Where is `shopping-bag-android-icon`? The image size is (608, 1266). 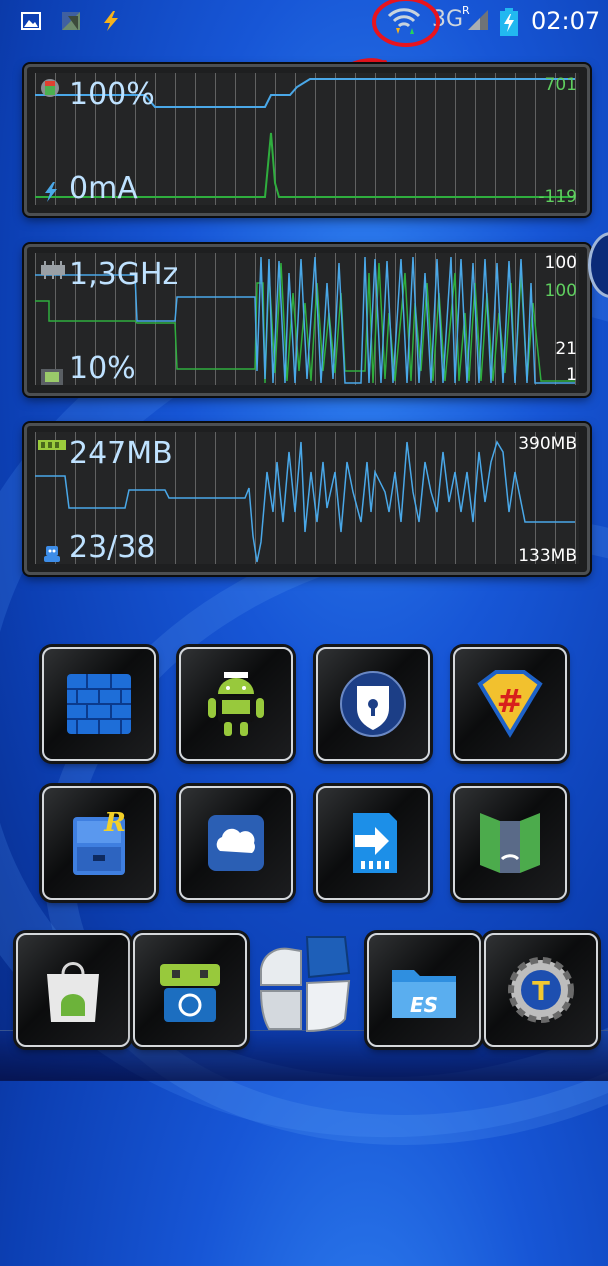
shopping-bag-android-icon is located at coordinates (73, 992).